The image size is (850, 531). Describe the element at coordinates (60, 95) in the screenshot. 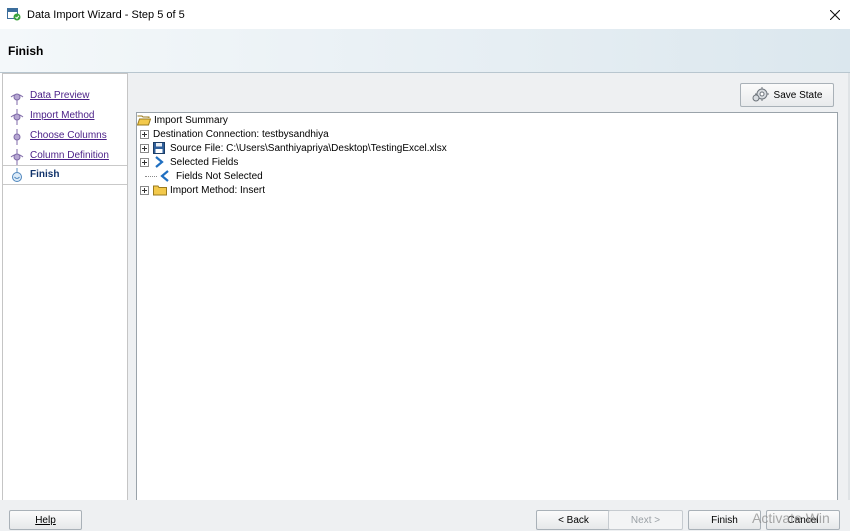

I see `step-label: Data Preview` at that location.